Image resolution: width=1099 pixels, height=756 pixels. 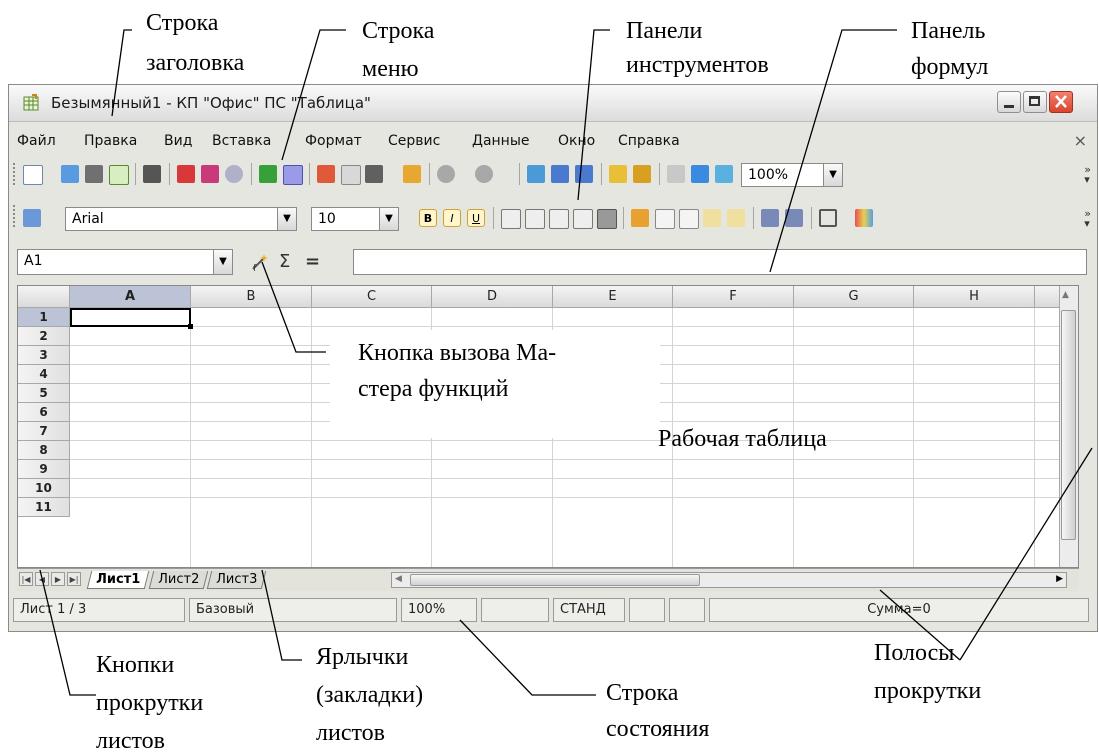 I want to click on fill-handle, so click(x=190, y=326).